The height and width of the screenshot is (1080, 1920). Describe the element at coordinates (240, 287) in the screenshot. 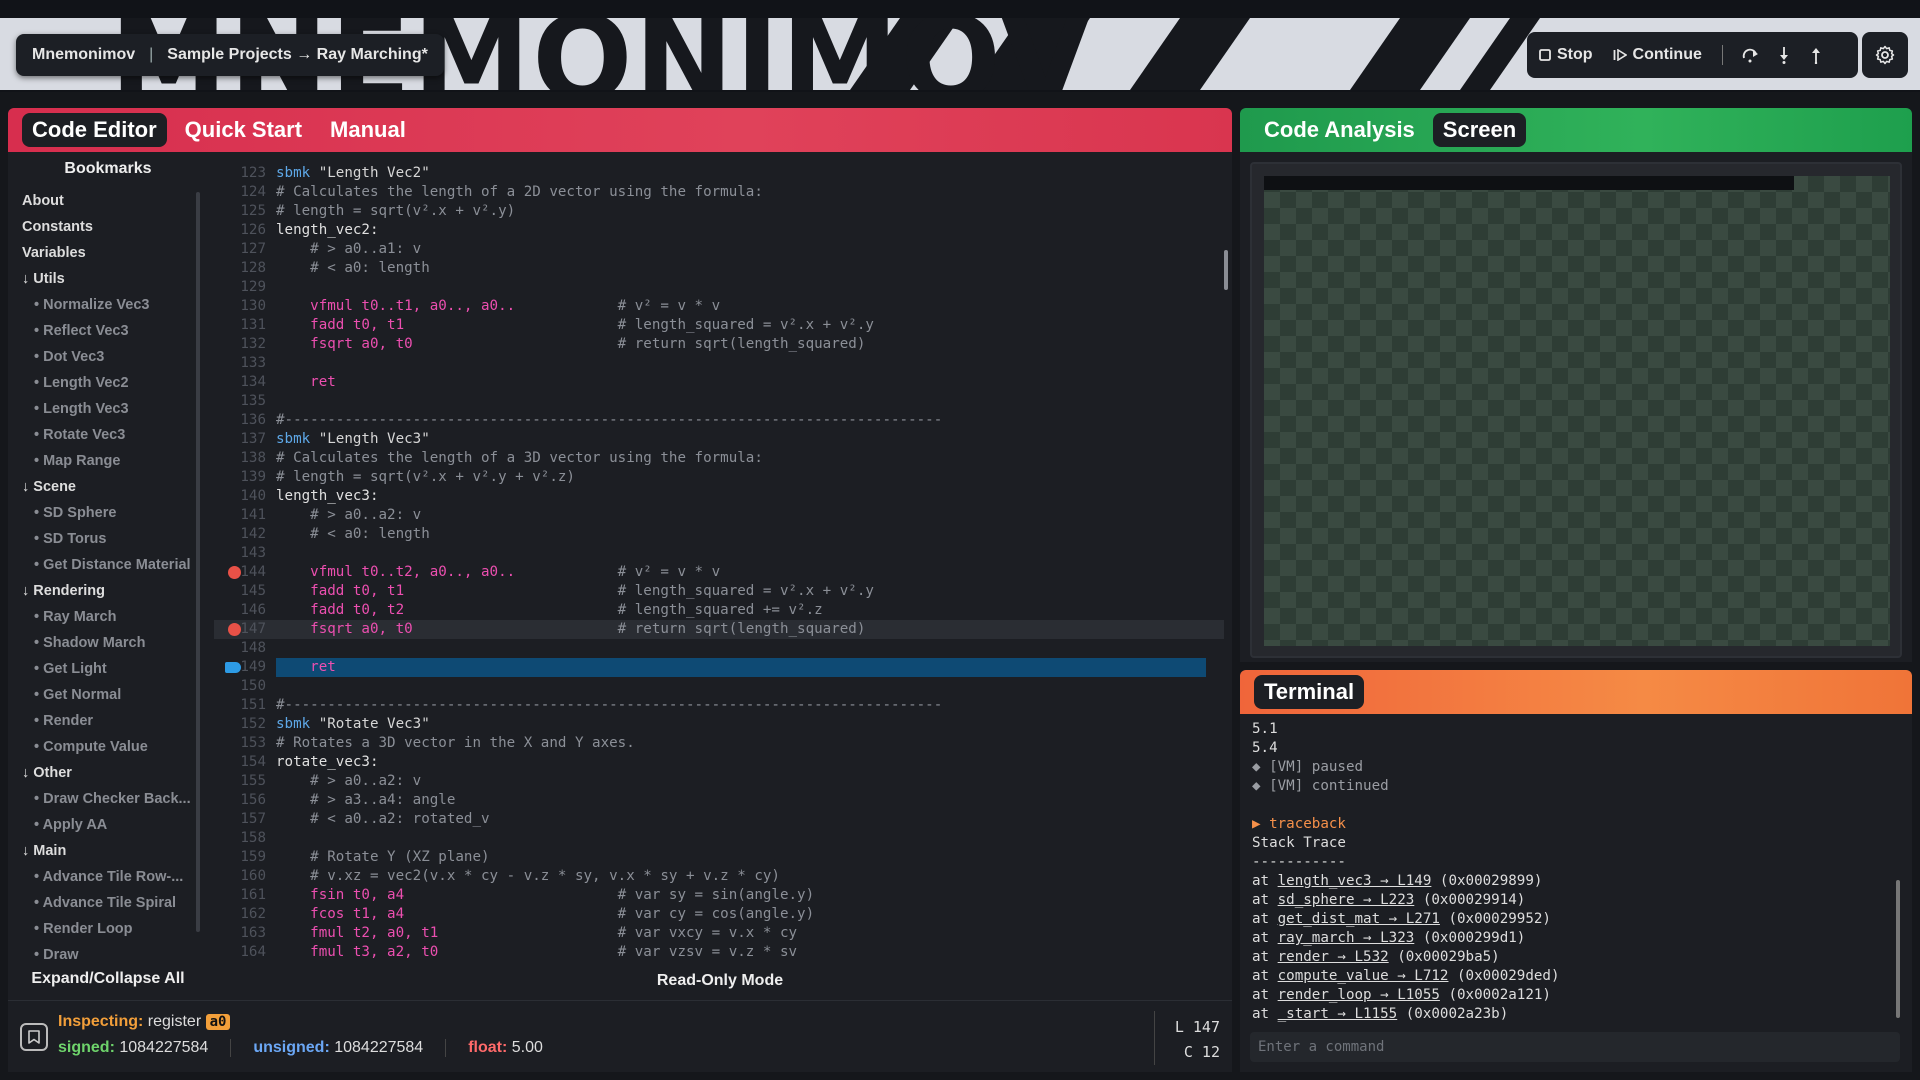

I see `line-number: 129` at that location.